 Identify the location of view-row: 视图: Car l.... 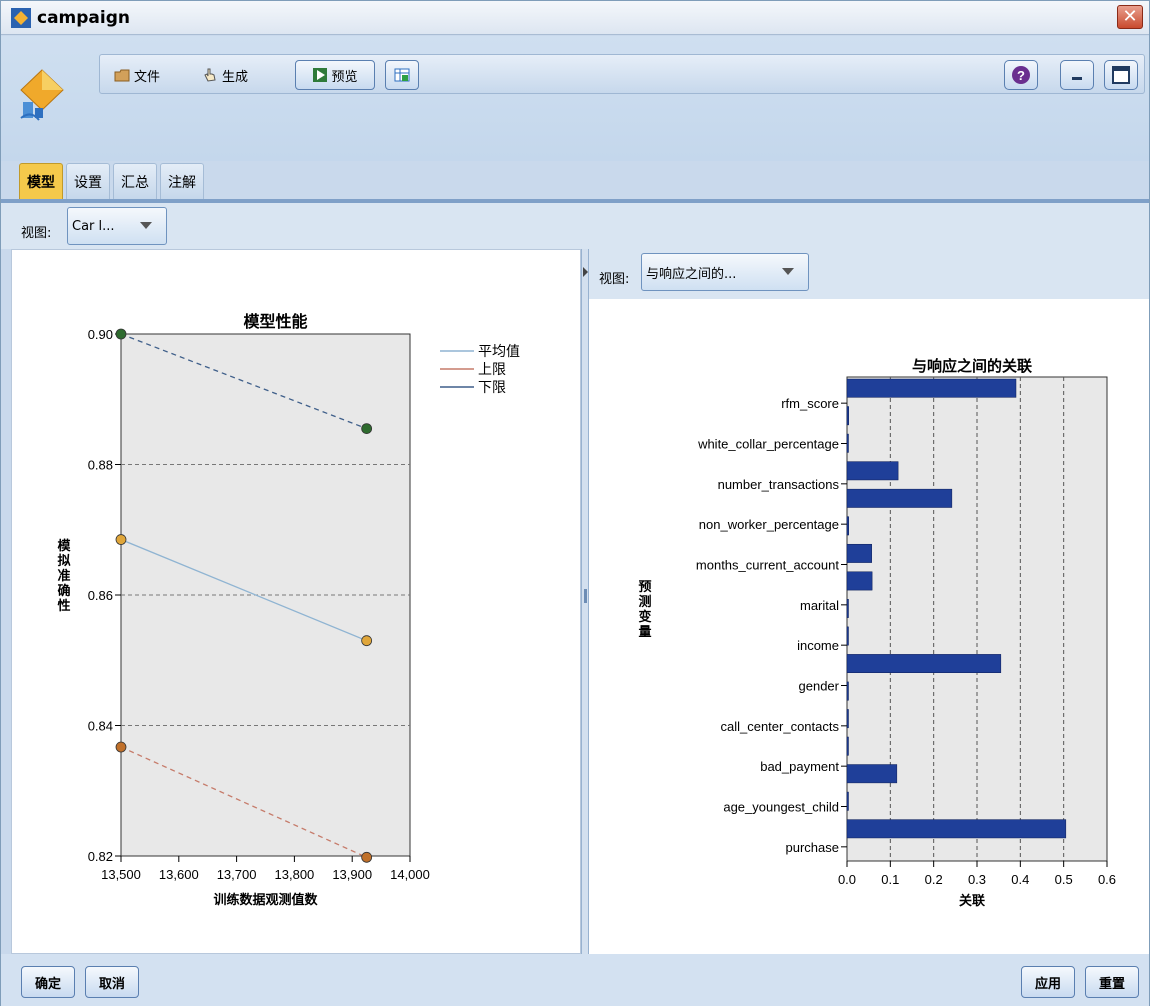
(575, 226).